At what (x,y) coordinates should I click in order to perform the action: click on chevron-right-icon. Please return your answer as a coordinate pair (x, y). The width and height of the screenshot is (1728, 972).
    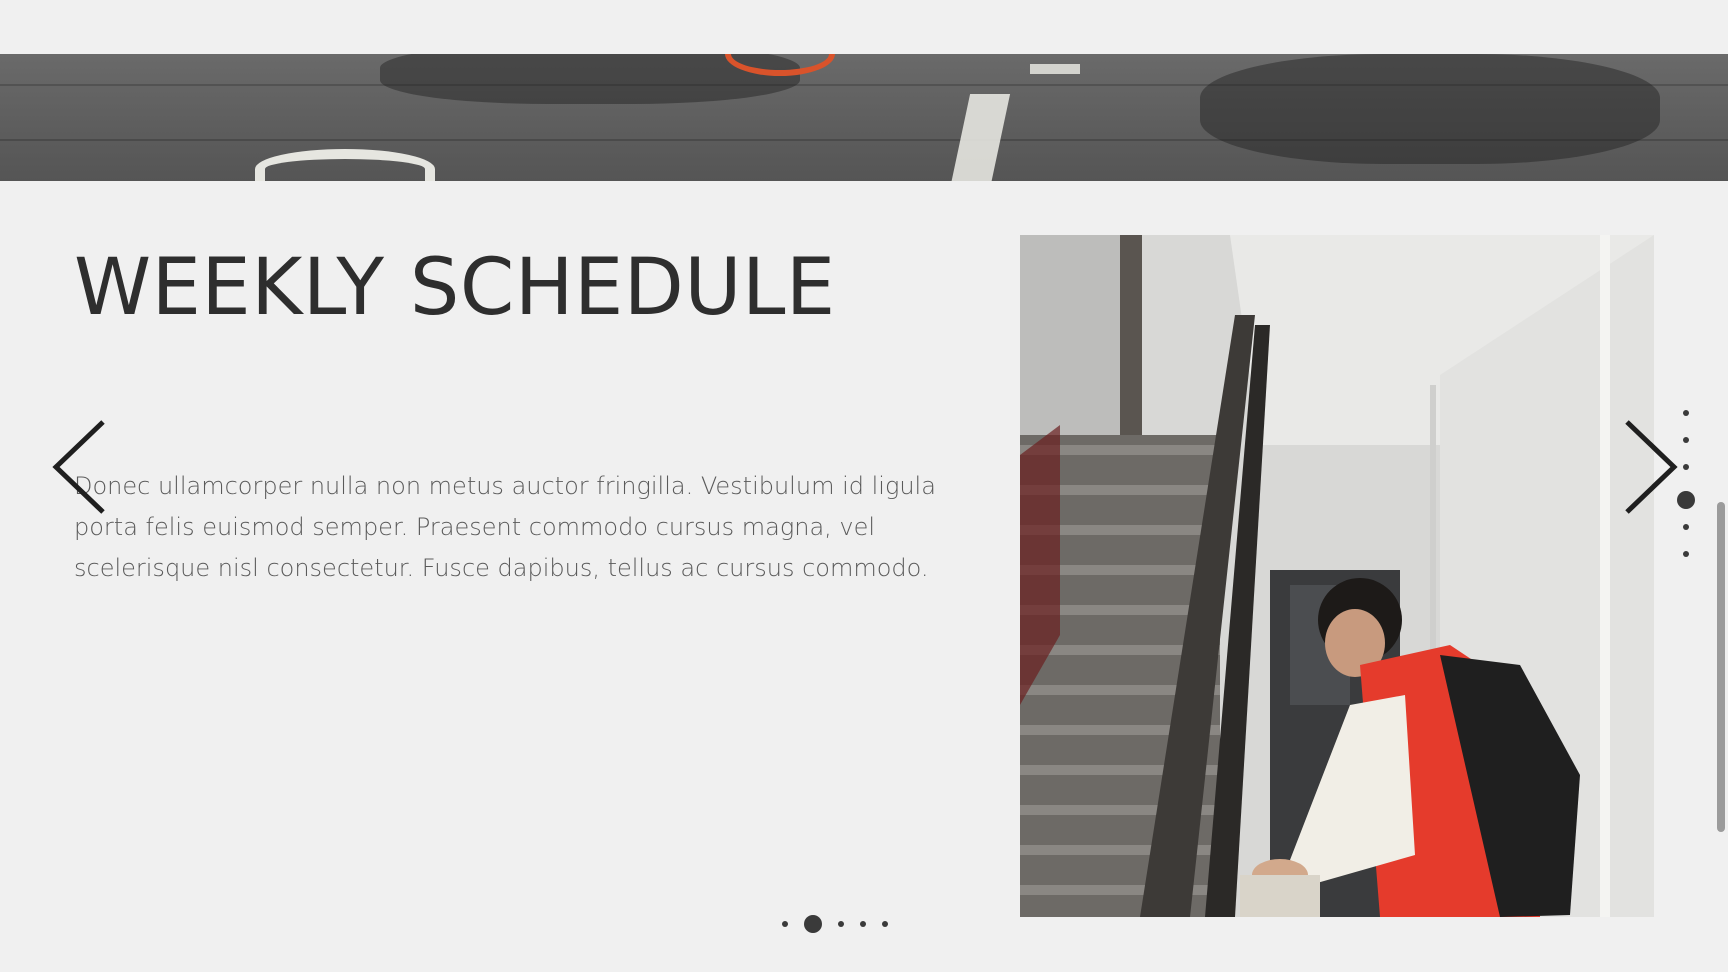
    Looking at the image, I should click on (1647, 467).